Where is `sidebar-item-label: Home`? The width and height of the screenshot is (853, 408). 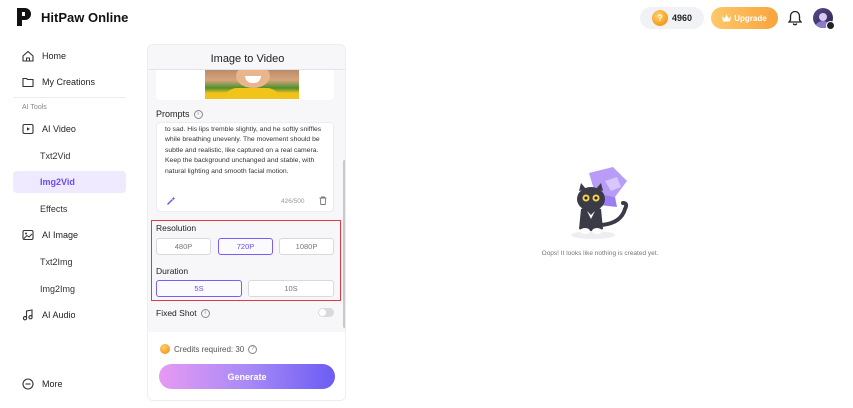
sidebar-item-label: Home is located at coordinates (54, 56).